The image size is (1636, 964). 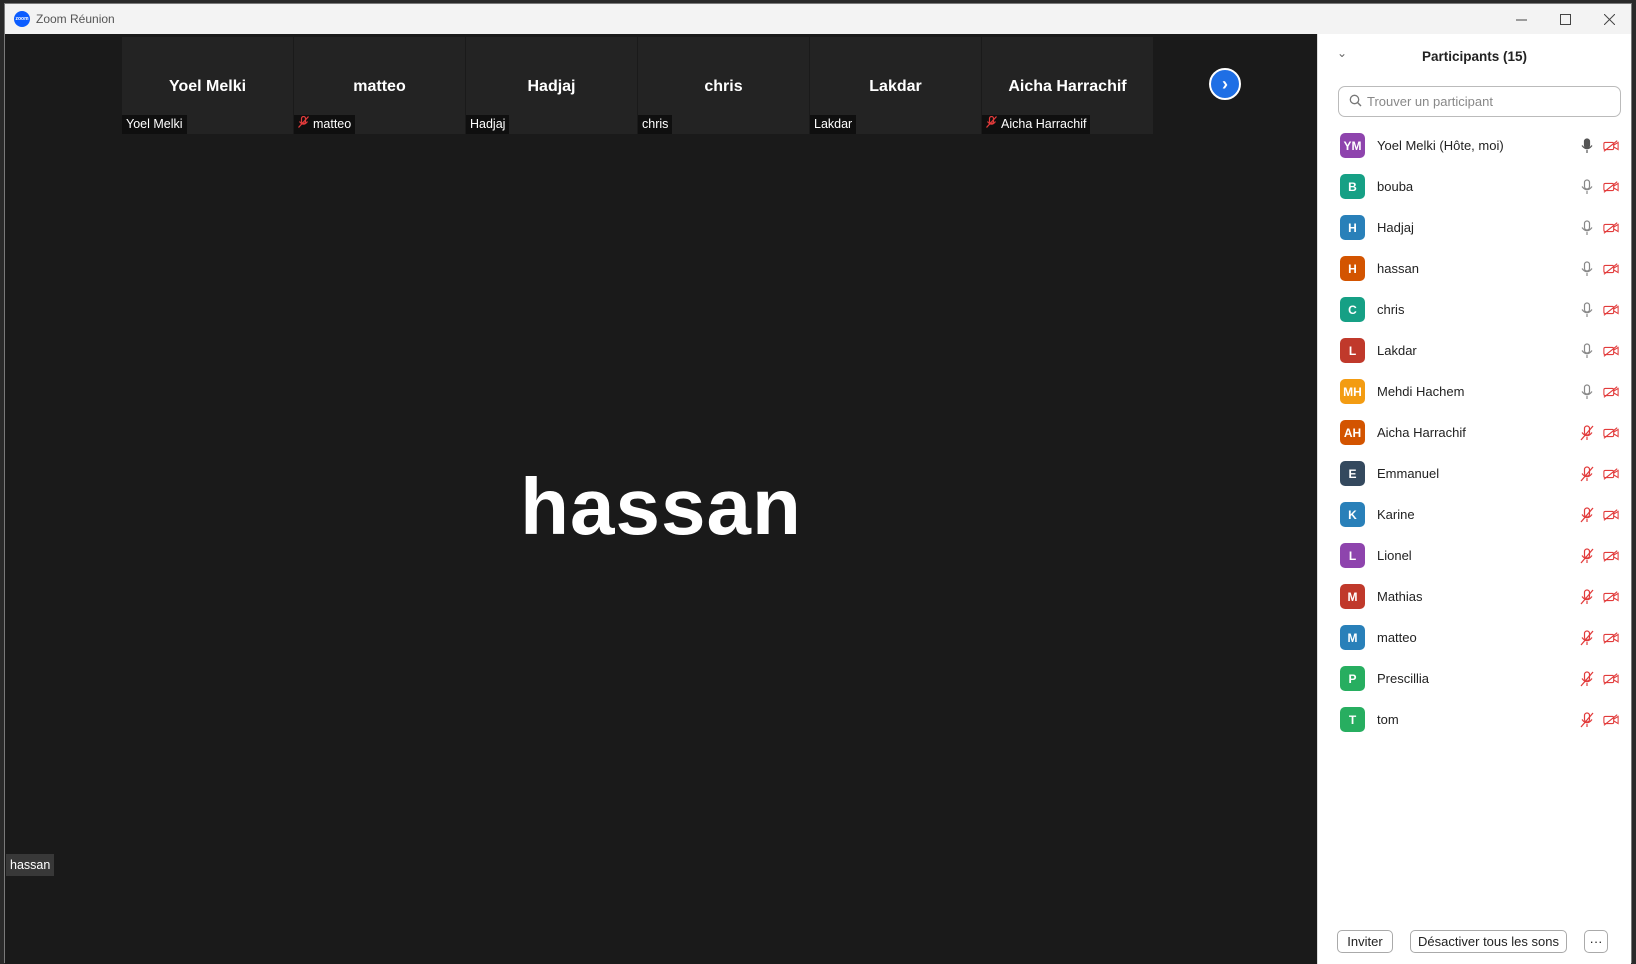 What do you see at coordinates (154, 124) in the screenshot?
I see `thumbnail-label-text: Yoel Melki` at bounding box center [154, 124].